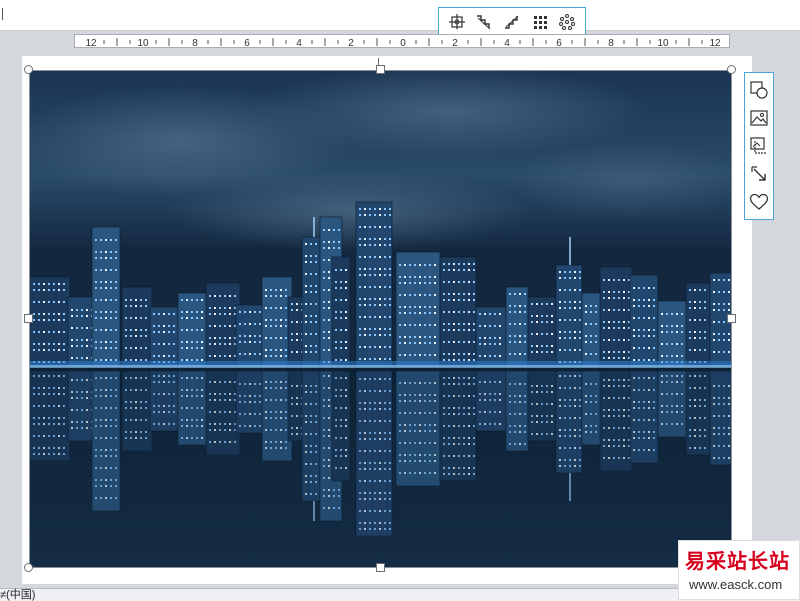 This screenshot has height=601, width=800. I want to click on resize-handle-top-left, so click(28, 69).